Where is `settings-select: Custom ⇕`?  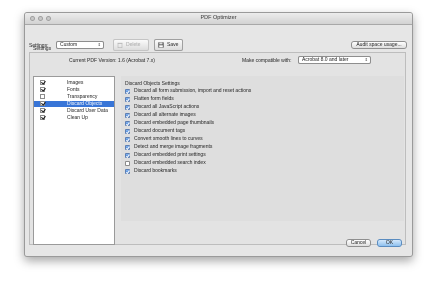 settings-select: Custom ⇕ is located at coordinates (80, 45).